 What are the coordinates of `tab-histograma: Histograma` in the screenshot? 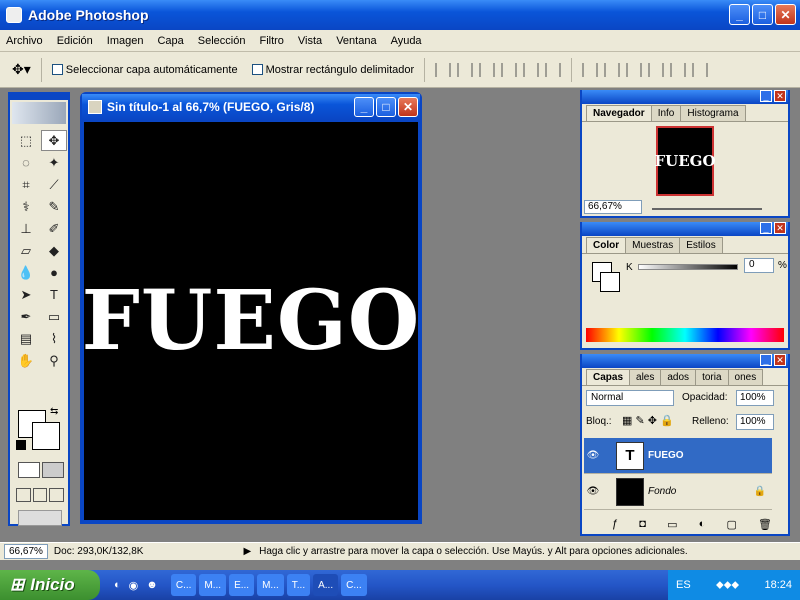 It's located at (713, 113).